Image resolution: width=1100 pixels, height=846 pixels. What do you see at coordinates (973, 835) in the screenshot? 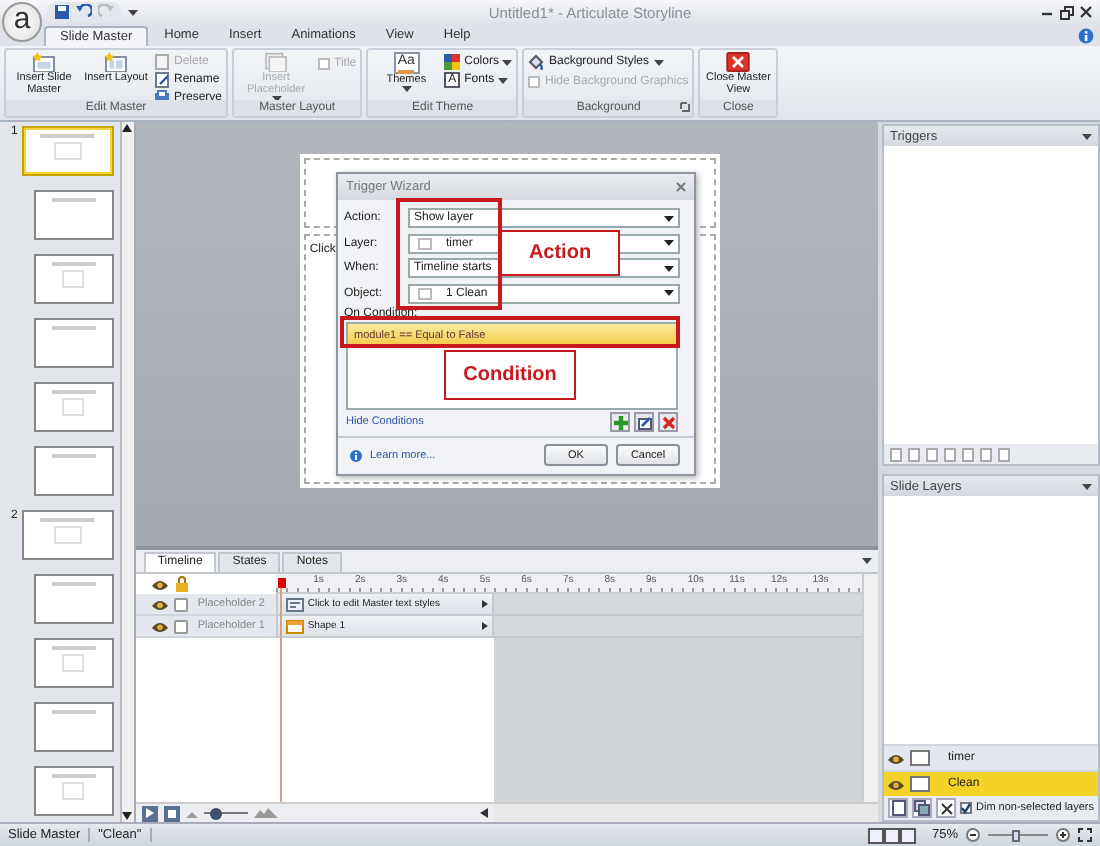
I see `zoom-out-icon` at bounding box center [973, 835].